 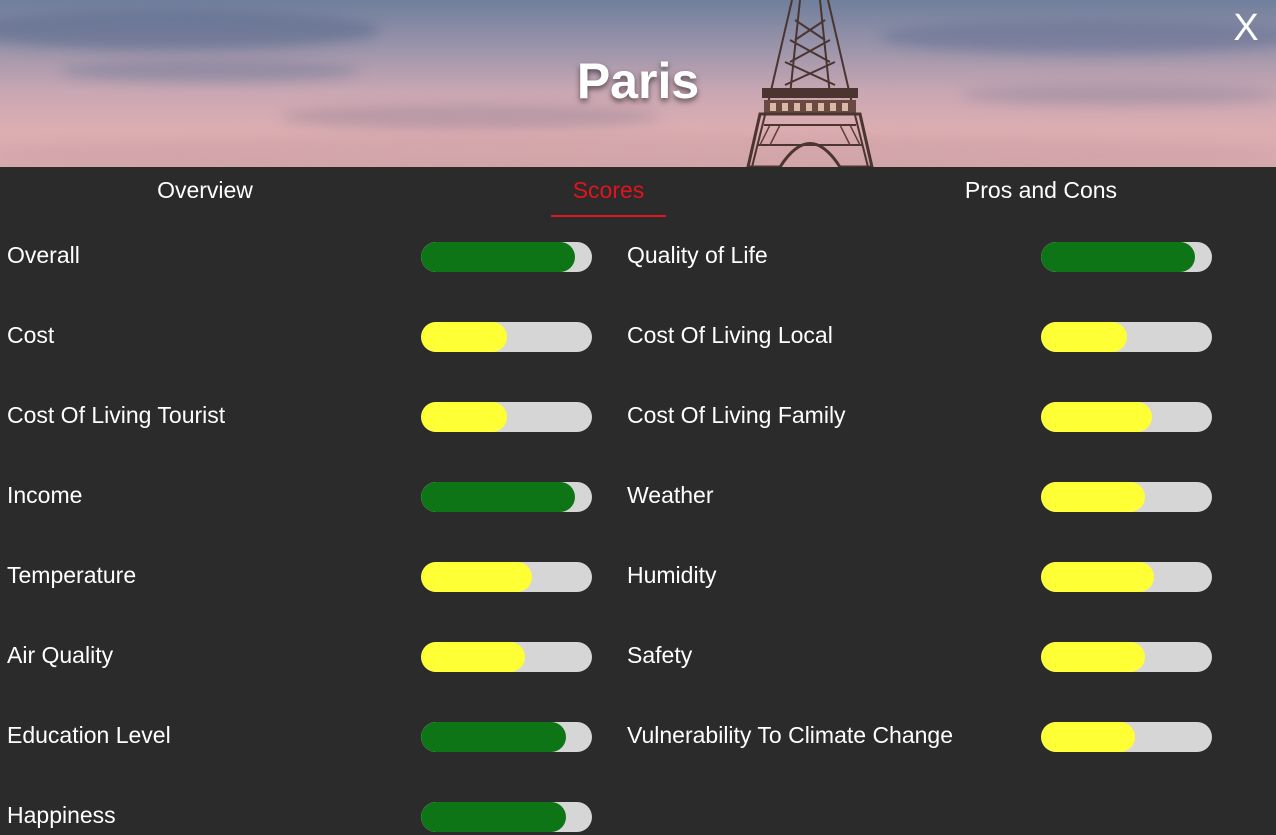 What do you see at coordinates (660, 655) in the screenshot?
I see `score-label: Safety` at bounding box center [660, 655].